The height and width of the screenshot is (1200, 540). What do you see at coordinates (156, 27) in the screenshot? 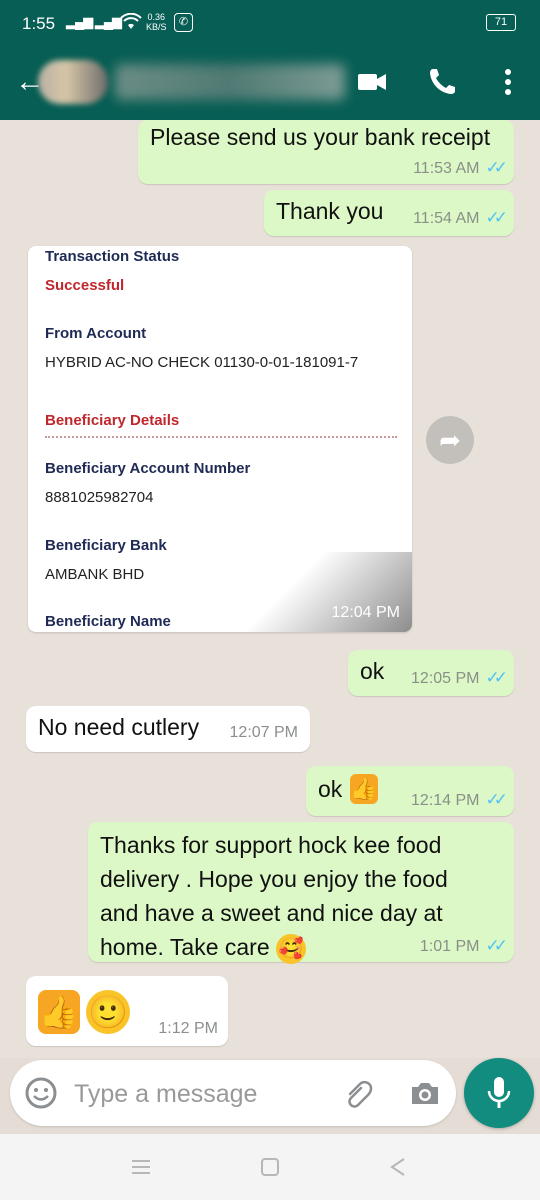
I see `network-speed-unit: KB/S` at bounding box center [156, 27].